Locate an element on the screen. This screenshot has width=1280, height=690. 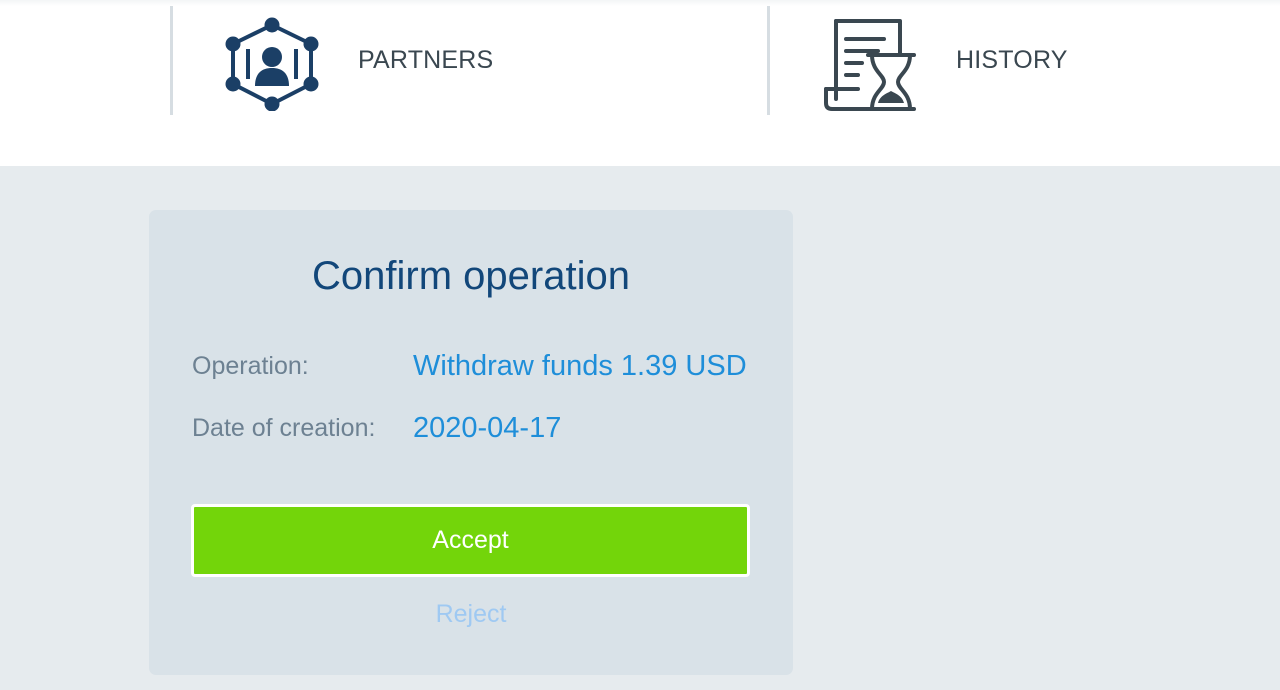
partners-network-icon is located at coordinates (272, 61).